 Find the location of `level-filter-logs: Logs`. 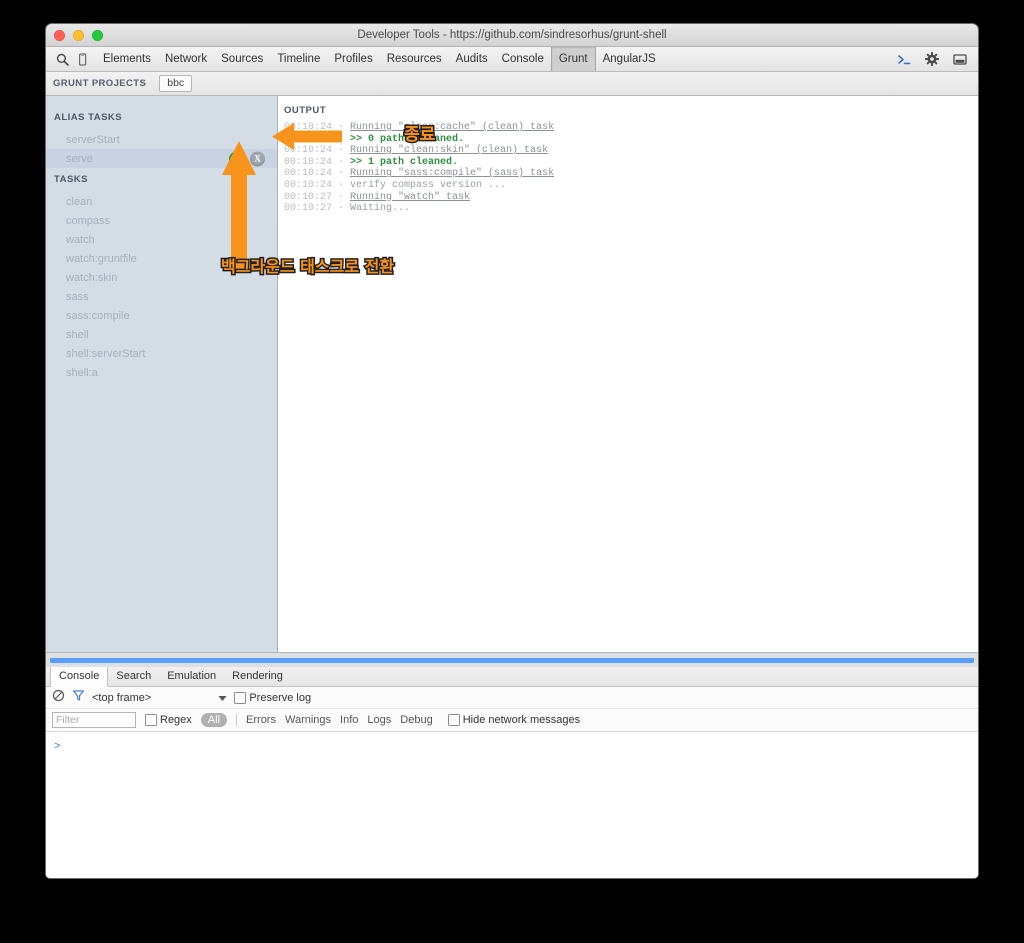

level-filter-logs: Logs is located at coordinates (379, 720).